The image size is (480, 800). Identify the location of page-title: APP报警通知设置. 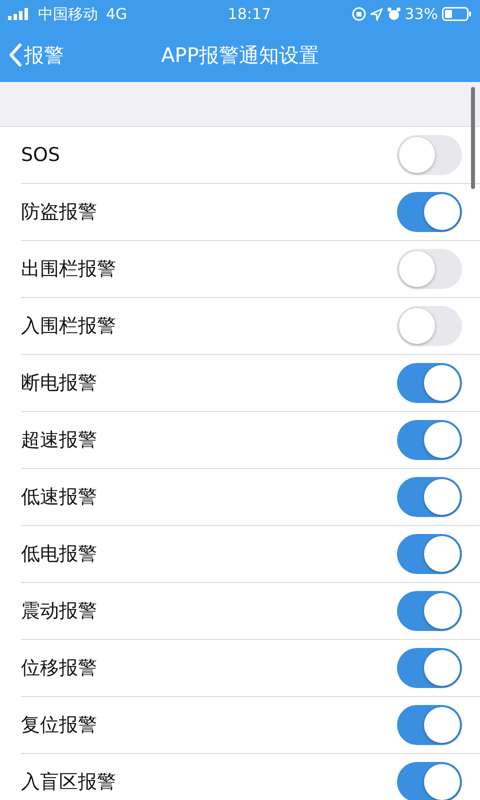
(240, 55).